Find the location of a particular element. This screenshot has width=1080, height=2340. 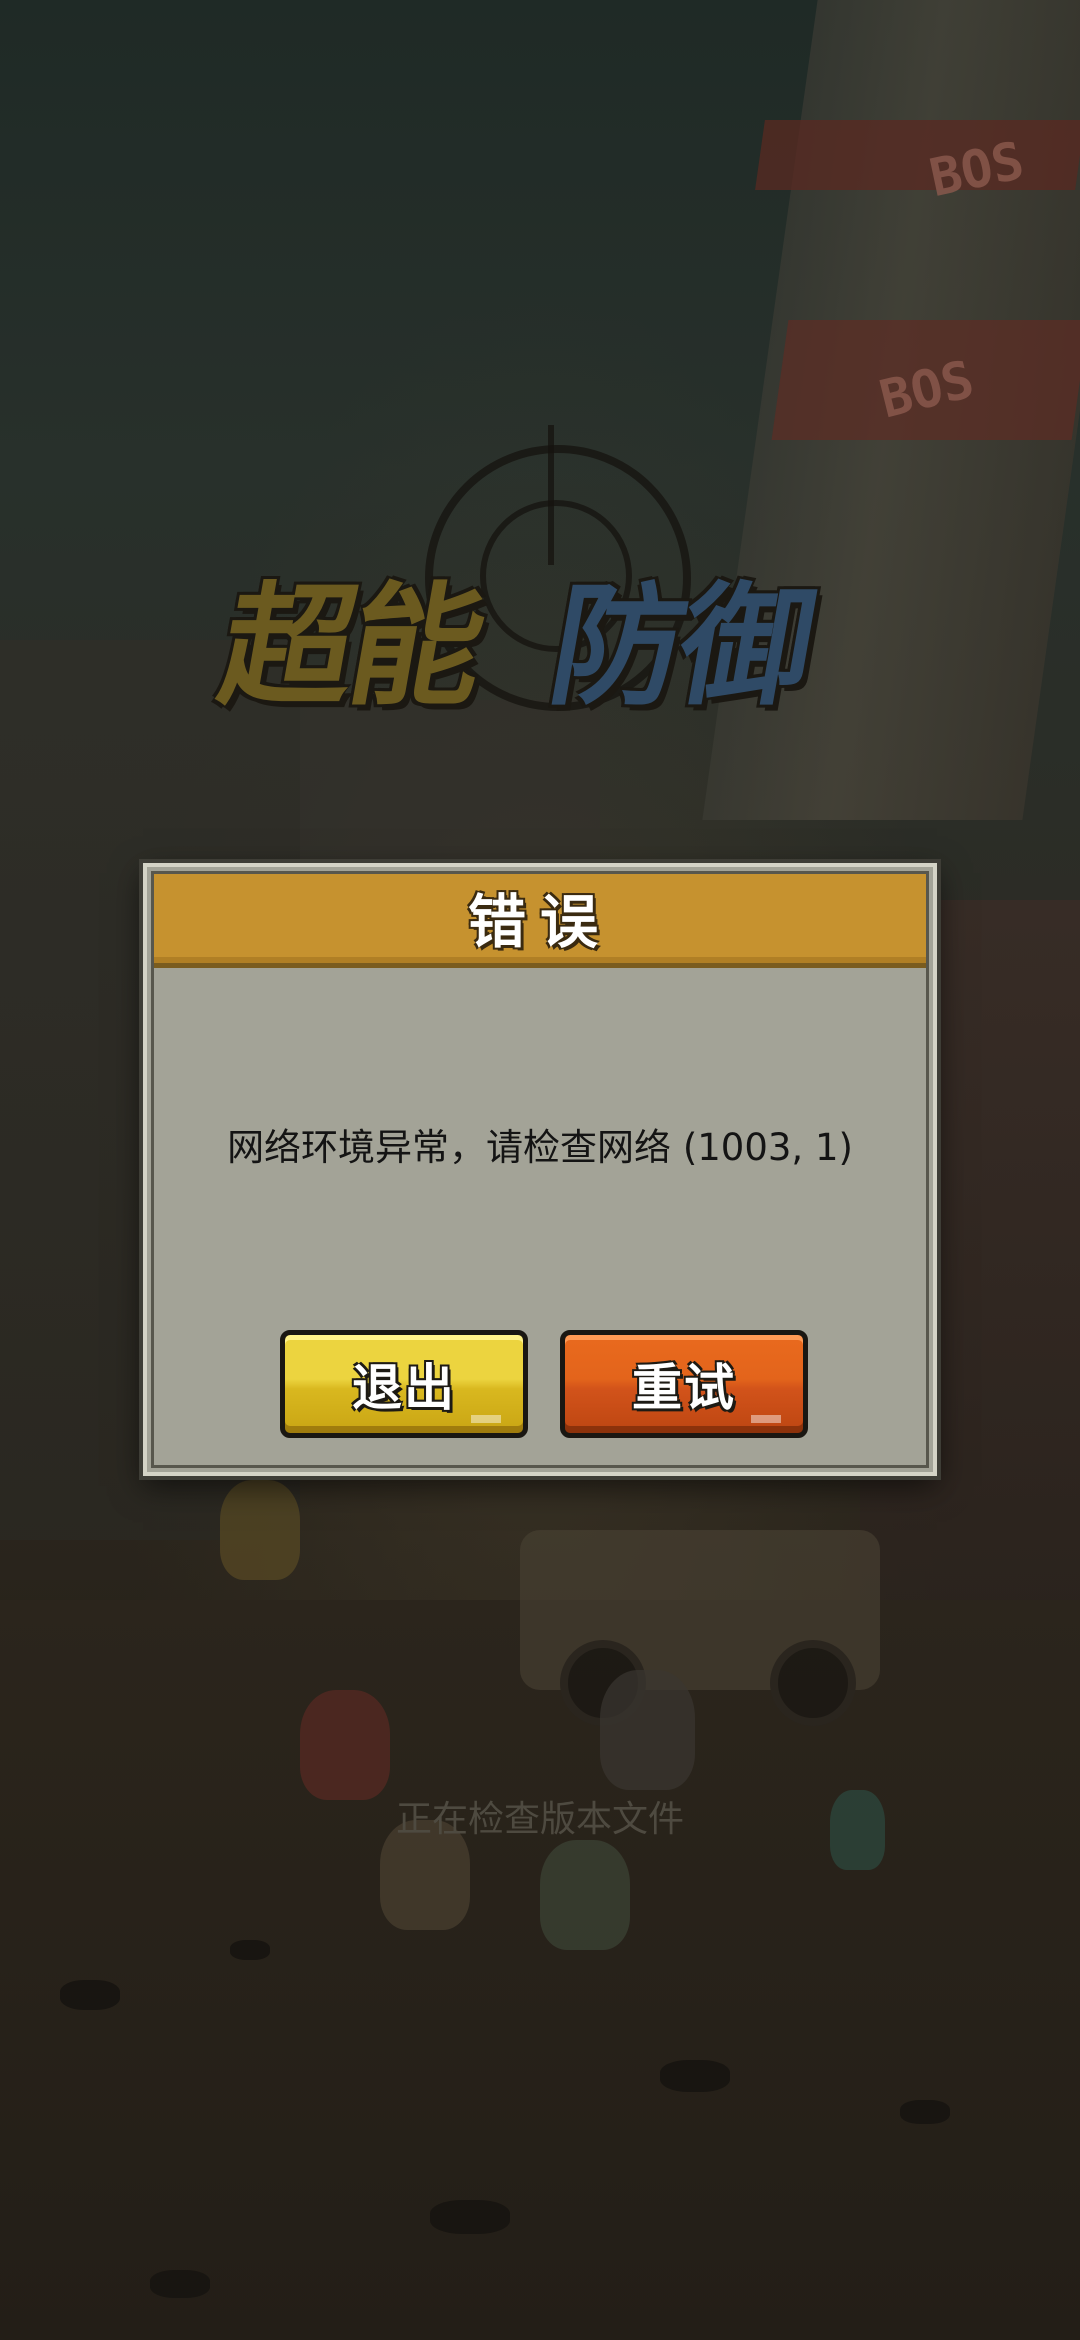

retry-button: 重试 is located at coordinates (684, 1384).